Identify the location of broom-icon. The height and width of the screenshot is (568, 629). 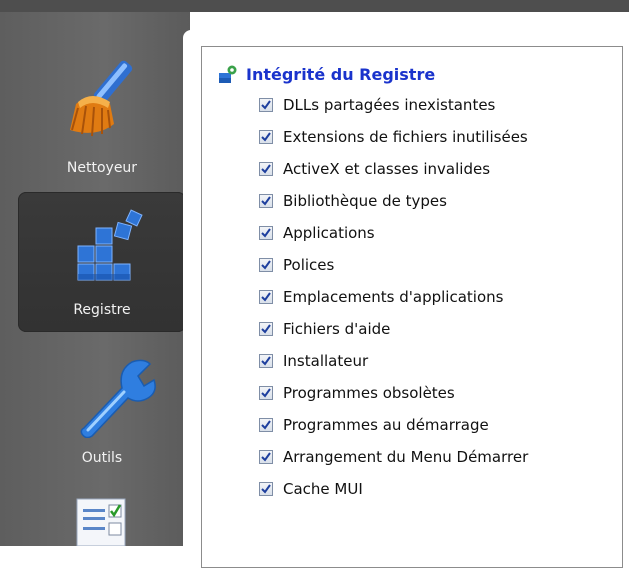
(101, 98).